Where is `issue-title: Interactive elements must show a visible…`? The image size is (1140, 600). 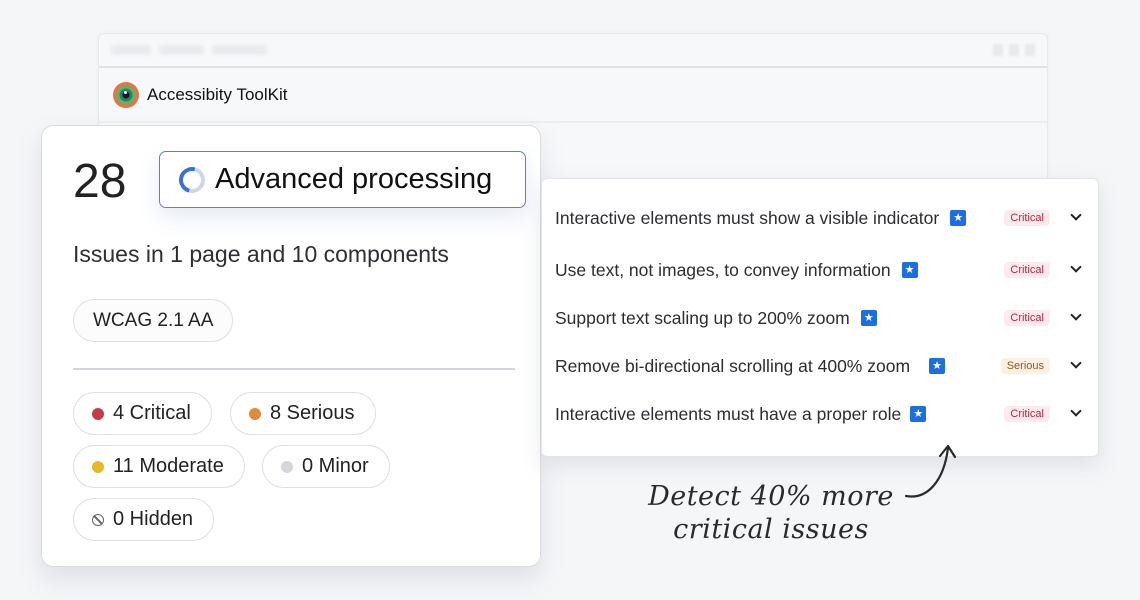
issue-title: Interactive elements must show a visible… is located at coordinates (747, 217).